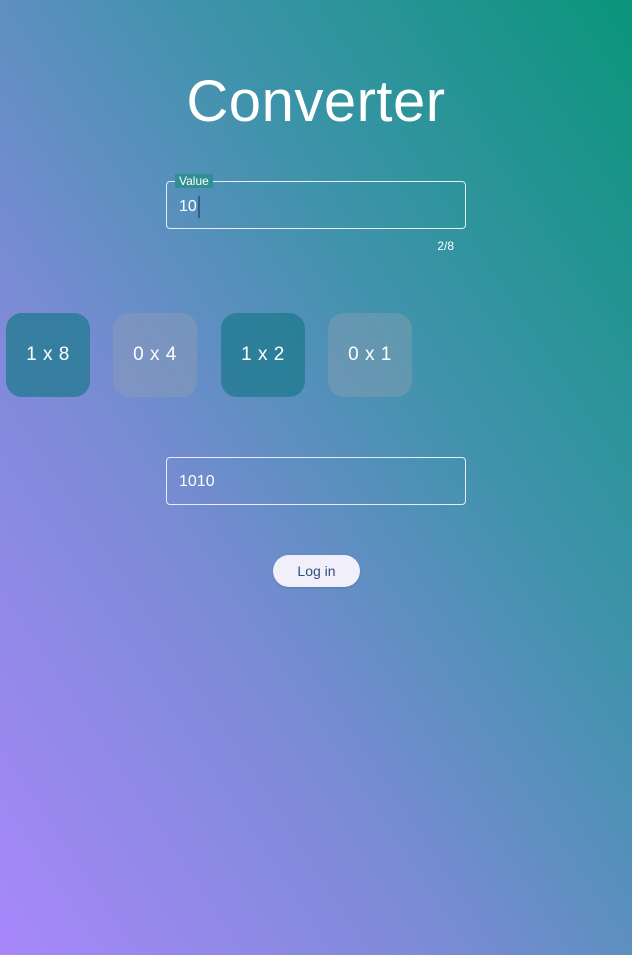 This screenshot has width=632, height=955. I want to click on result-output-field: 1010, so click(316, 481).